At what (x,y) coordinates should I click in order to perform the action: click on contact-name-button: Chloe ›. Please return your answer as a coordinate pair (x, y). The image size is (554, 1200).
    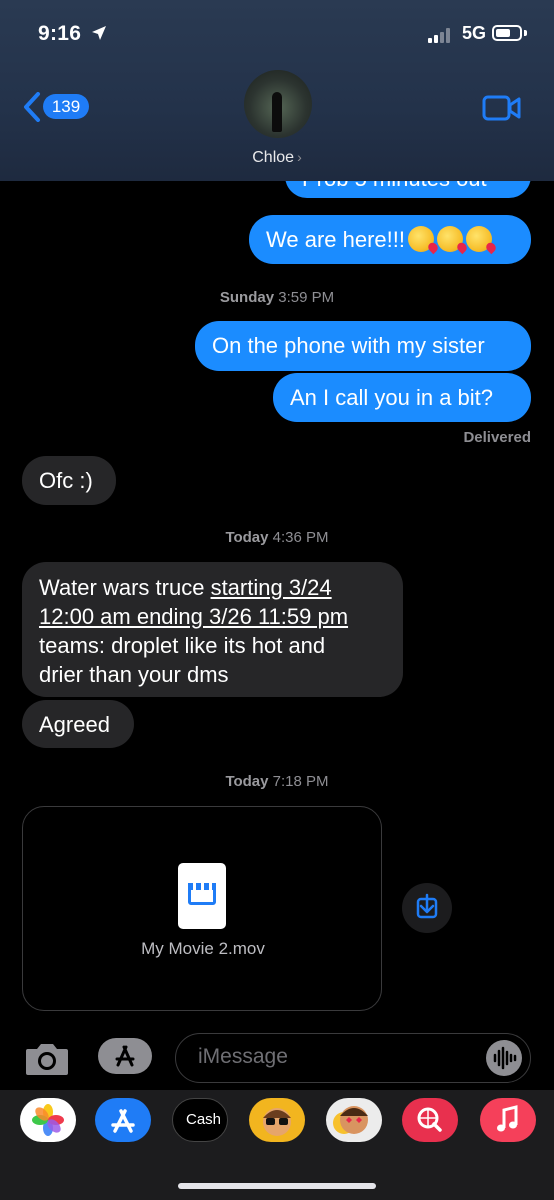
    Looking at the image, I should click on (277, 158).